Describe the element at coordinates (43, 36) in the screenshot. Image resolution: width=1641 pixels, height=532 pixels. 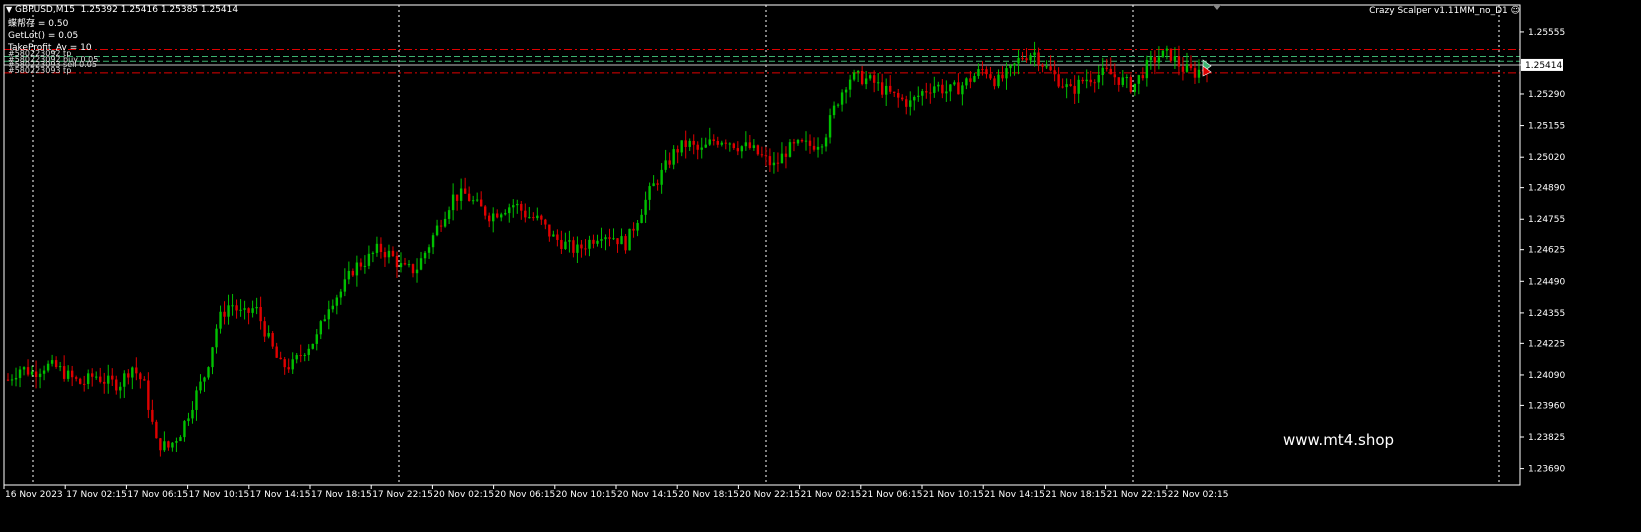
I see `info-line-2: GetLot() = 0.05` at that location.